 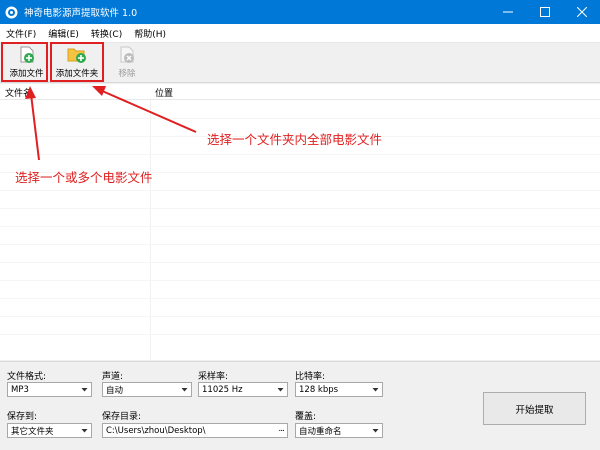 I want to click on channel-value: 自动, so click(x=115, y=390).